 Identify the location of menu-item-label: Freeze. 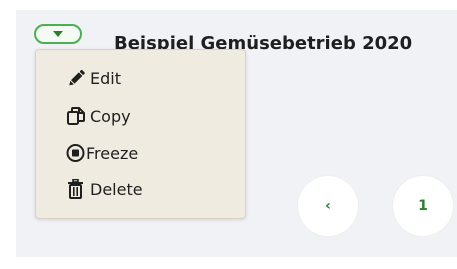
(112, 153).